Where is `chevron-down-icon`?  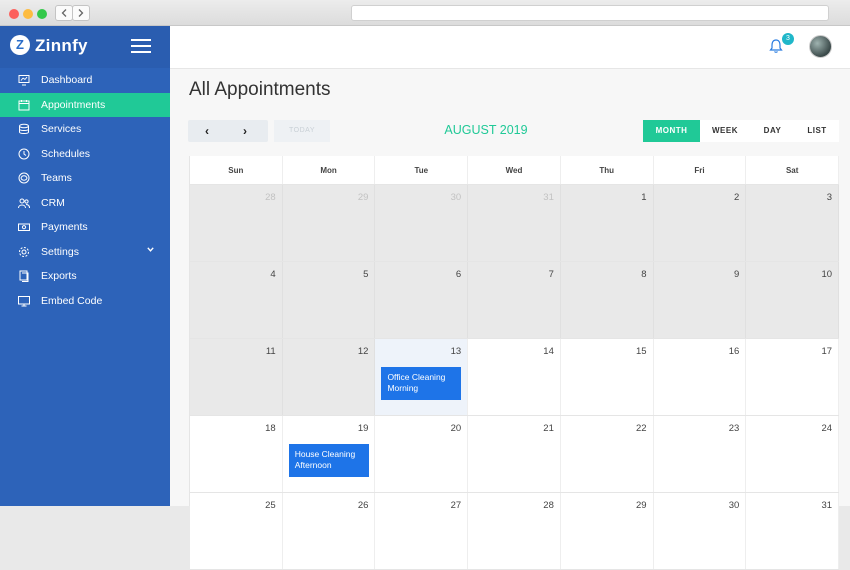 chevron-down-icon is located at coordinates (150, 249).